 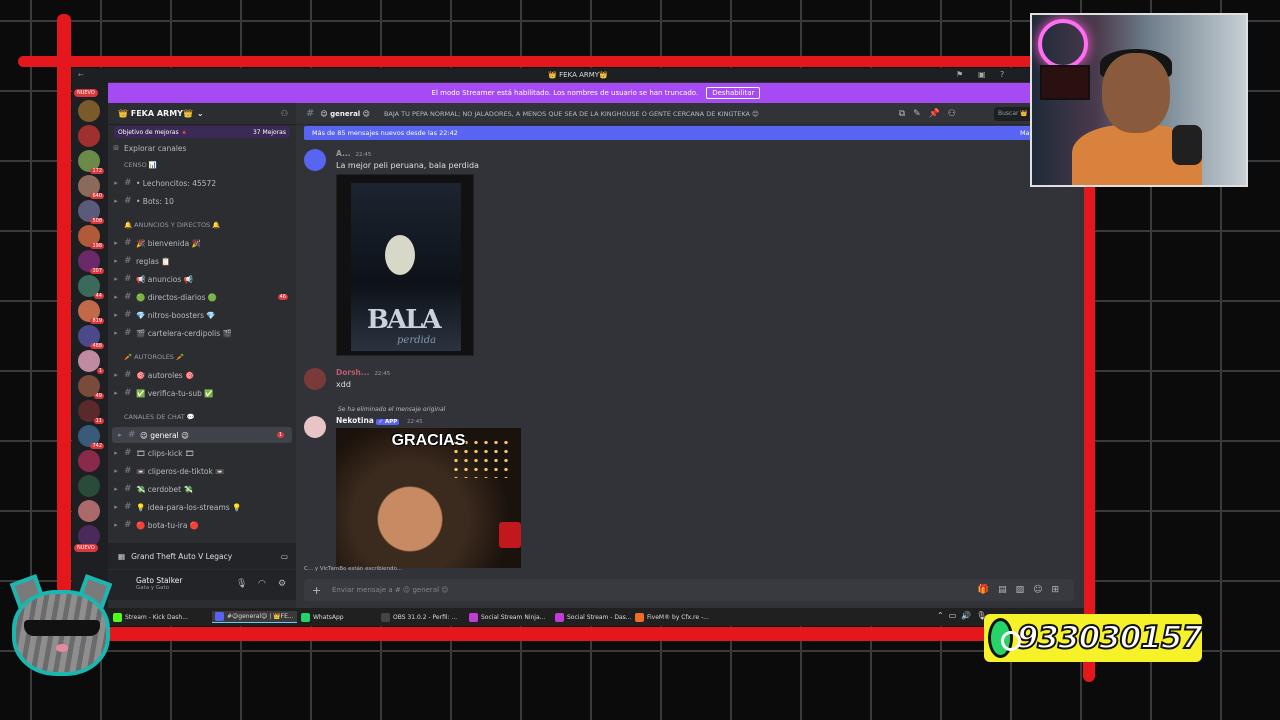 I want to click on movie-poster-image: BALA perdida, so click(x=405, y=265).